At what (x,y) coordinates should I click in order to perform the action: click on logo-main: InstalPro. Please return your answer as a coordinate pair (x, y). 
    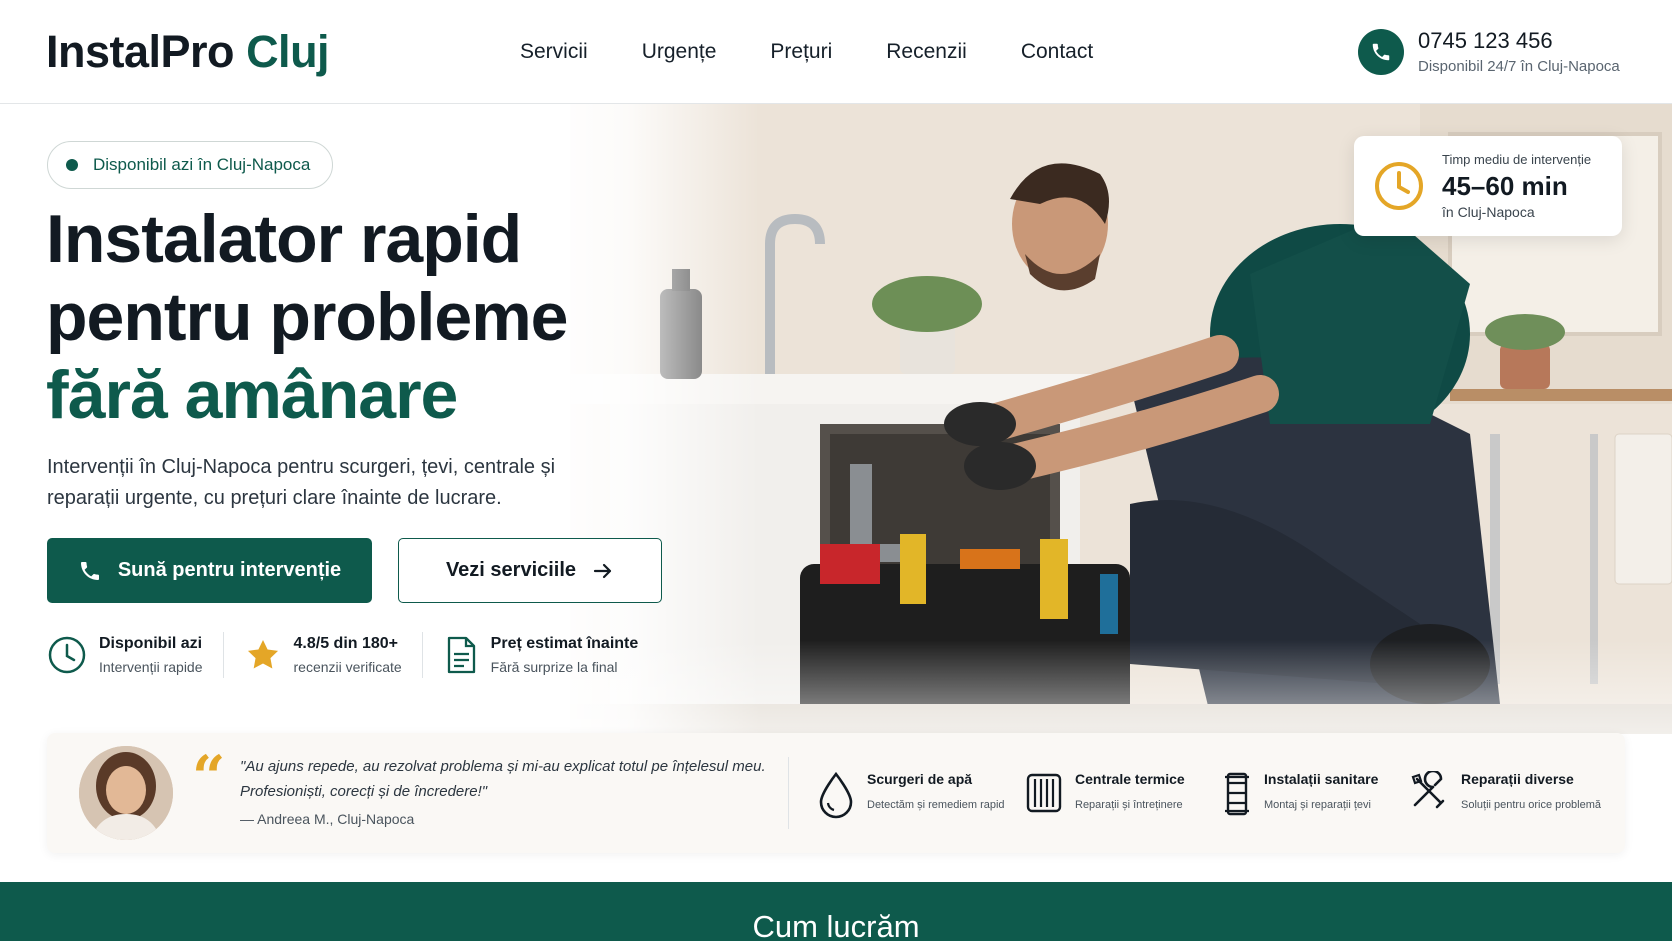
    Looking at the image, I should click on (140, 51).